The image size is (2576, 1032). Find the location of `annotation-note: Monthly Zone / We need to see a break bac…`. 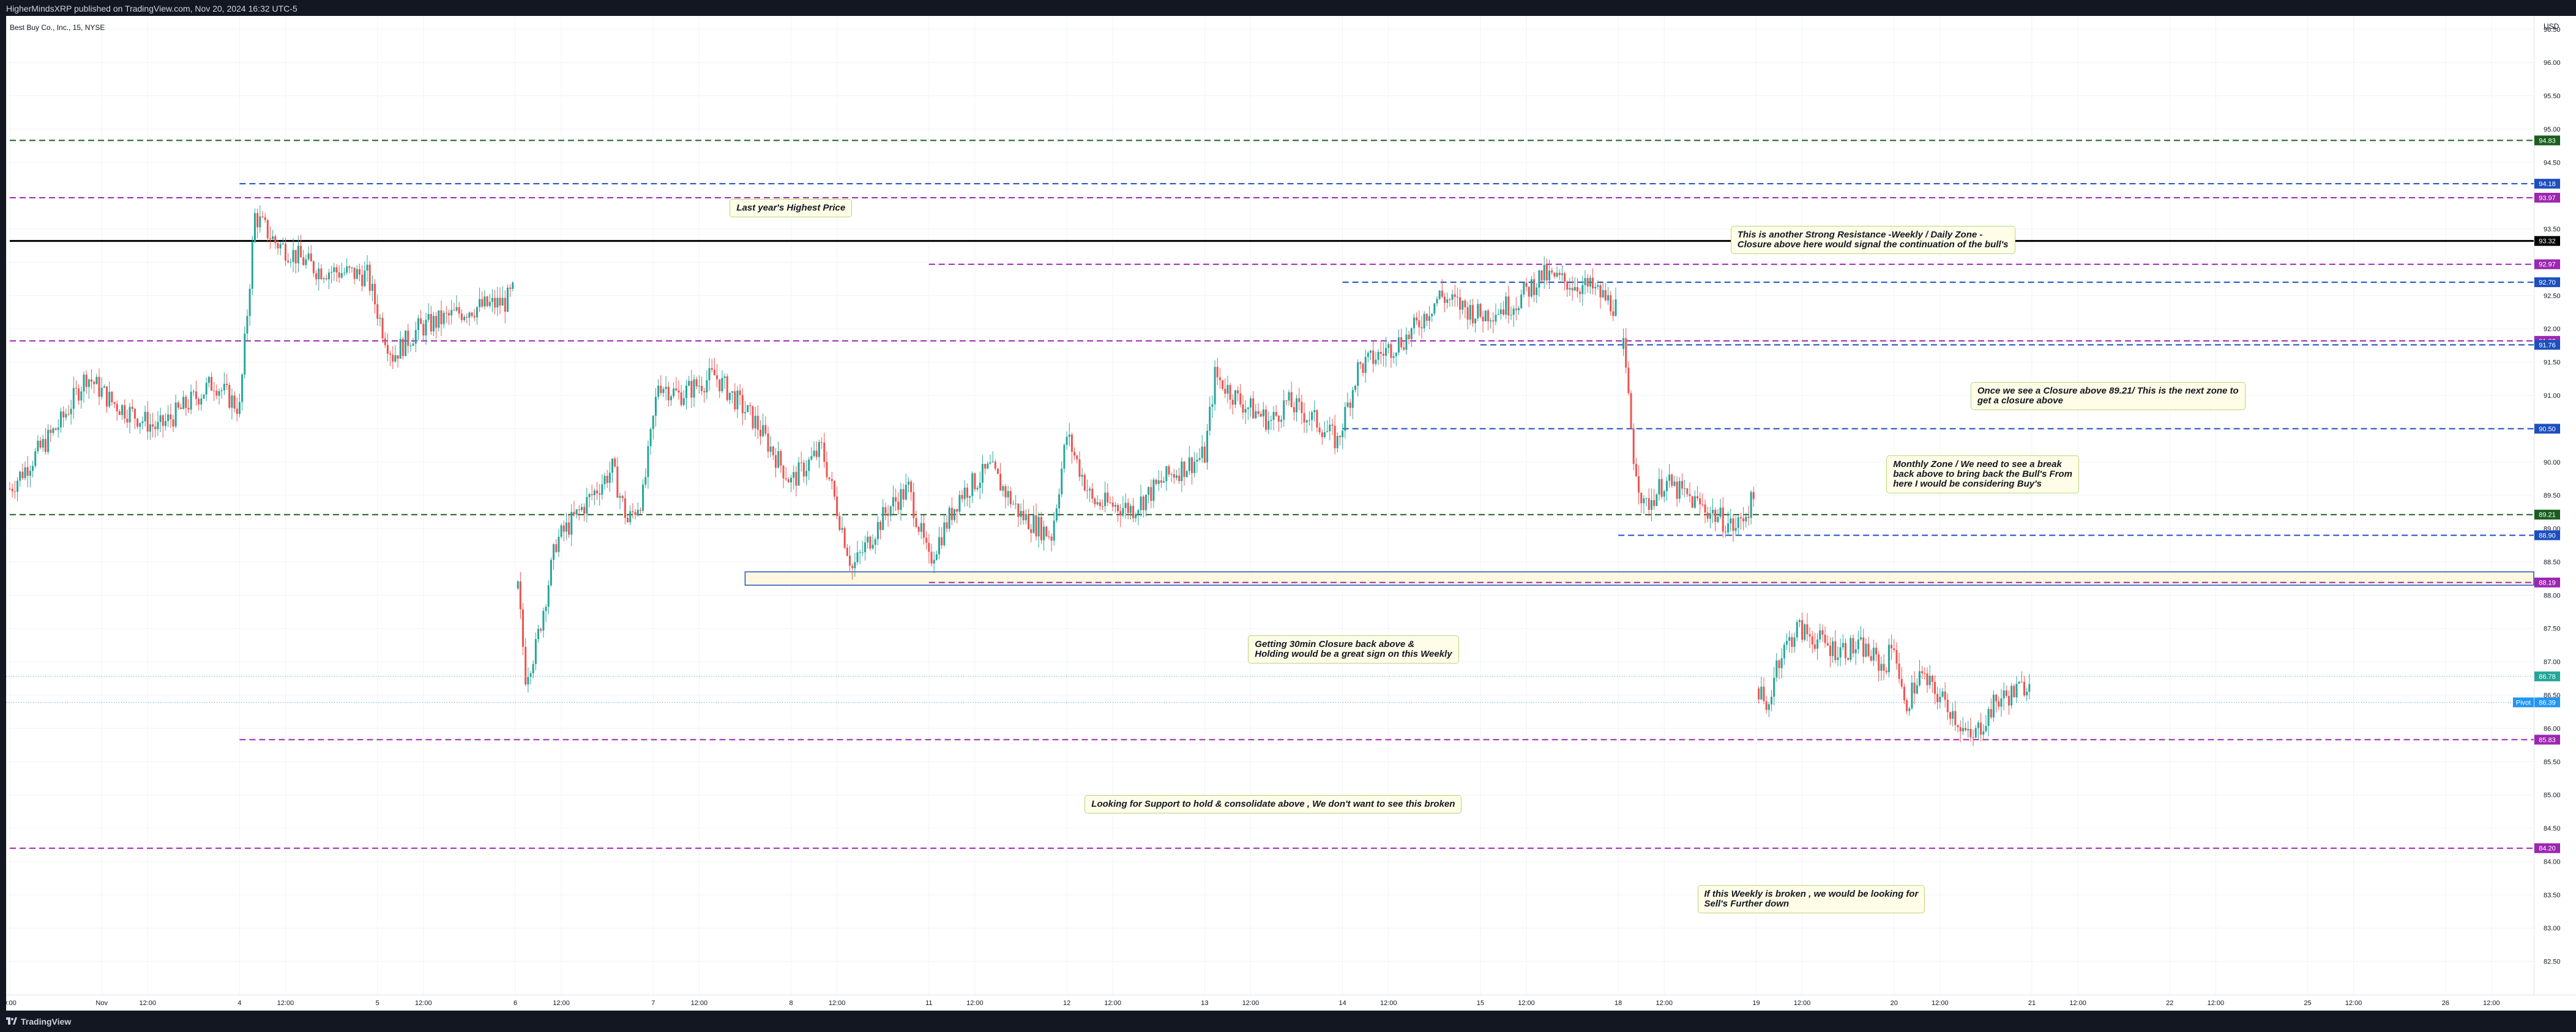

annotation-note: Monthly Zone / We need to see a break bac… is located at coordinates (1982, 474).